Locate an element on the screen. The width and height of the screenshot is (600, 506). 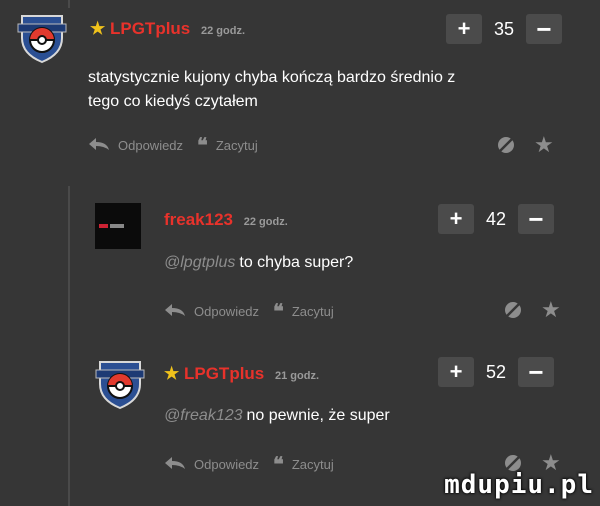
mention-link: @lpgtplus is located at coordinates (199, 262).